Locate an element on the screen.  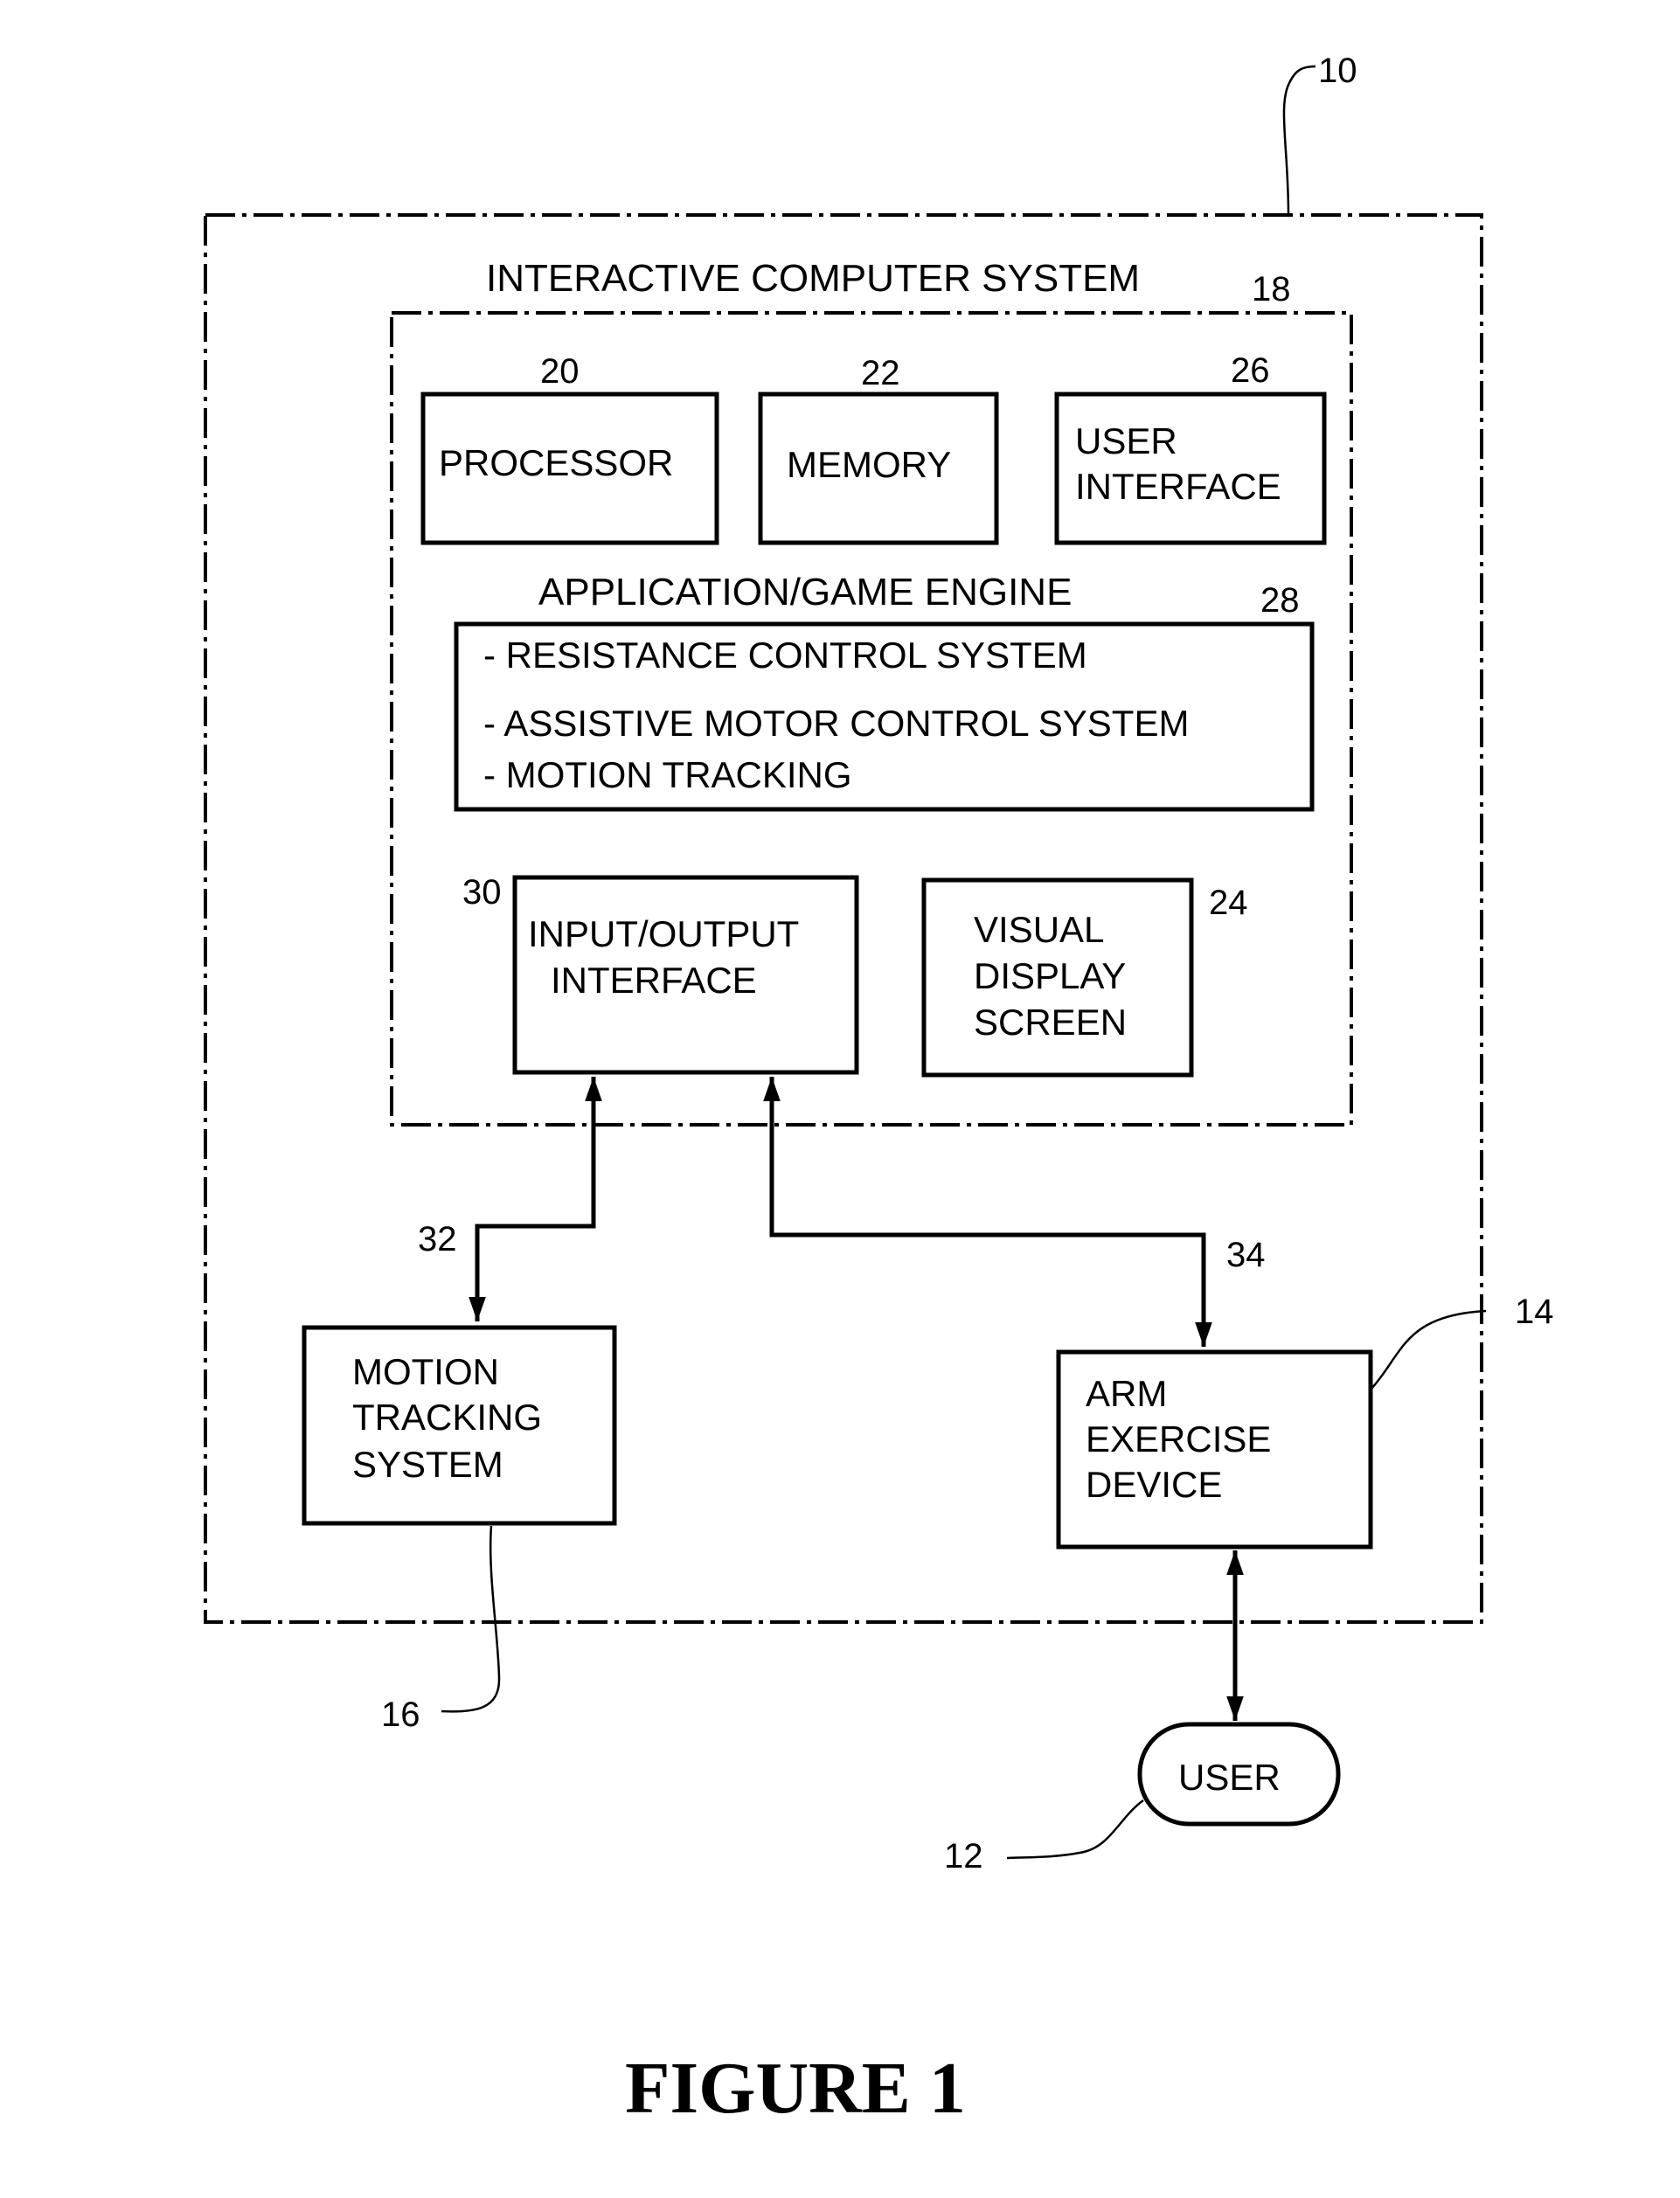
visual-display-label-line-3: SCREEN is located at coordinates (1050, 1022).